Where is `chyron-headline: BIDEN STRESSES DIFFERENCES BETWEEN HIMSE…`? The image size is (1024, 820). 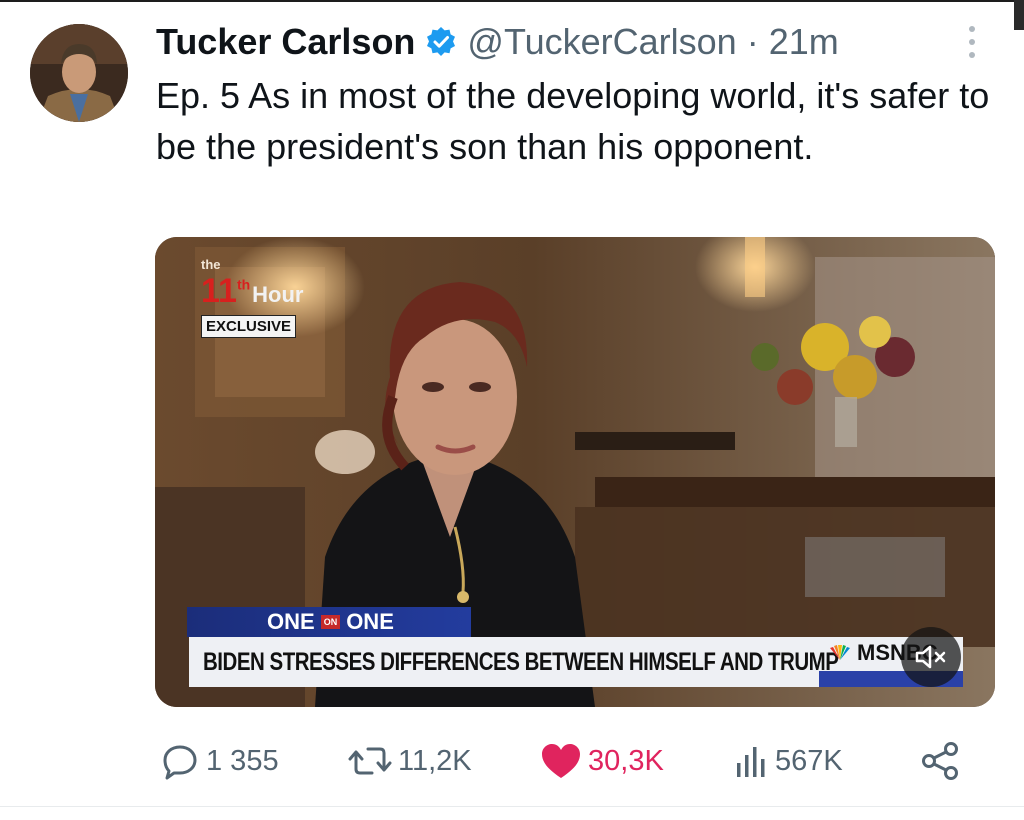 chyron-headline: BIDEN STRESSES DIFFERENCES BETWEEN HIMSE… is located at coordinates (521, 661).